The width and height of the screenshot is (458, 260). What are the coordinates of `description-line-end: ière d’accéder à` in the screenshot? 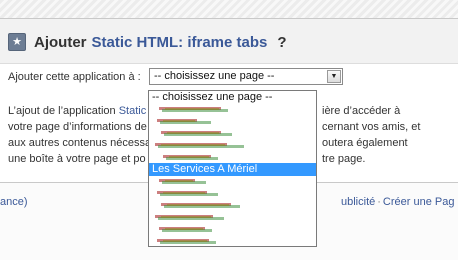 It's located at (361, 111).